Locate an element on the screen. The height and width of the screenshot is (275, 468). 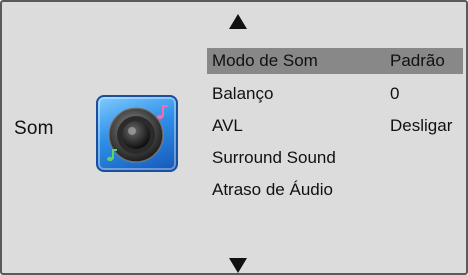
triangle-up-icon is located at coordinates (238, 21).